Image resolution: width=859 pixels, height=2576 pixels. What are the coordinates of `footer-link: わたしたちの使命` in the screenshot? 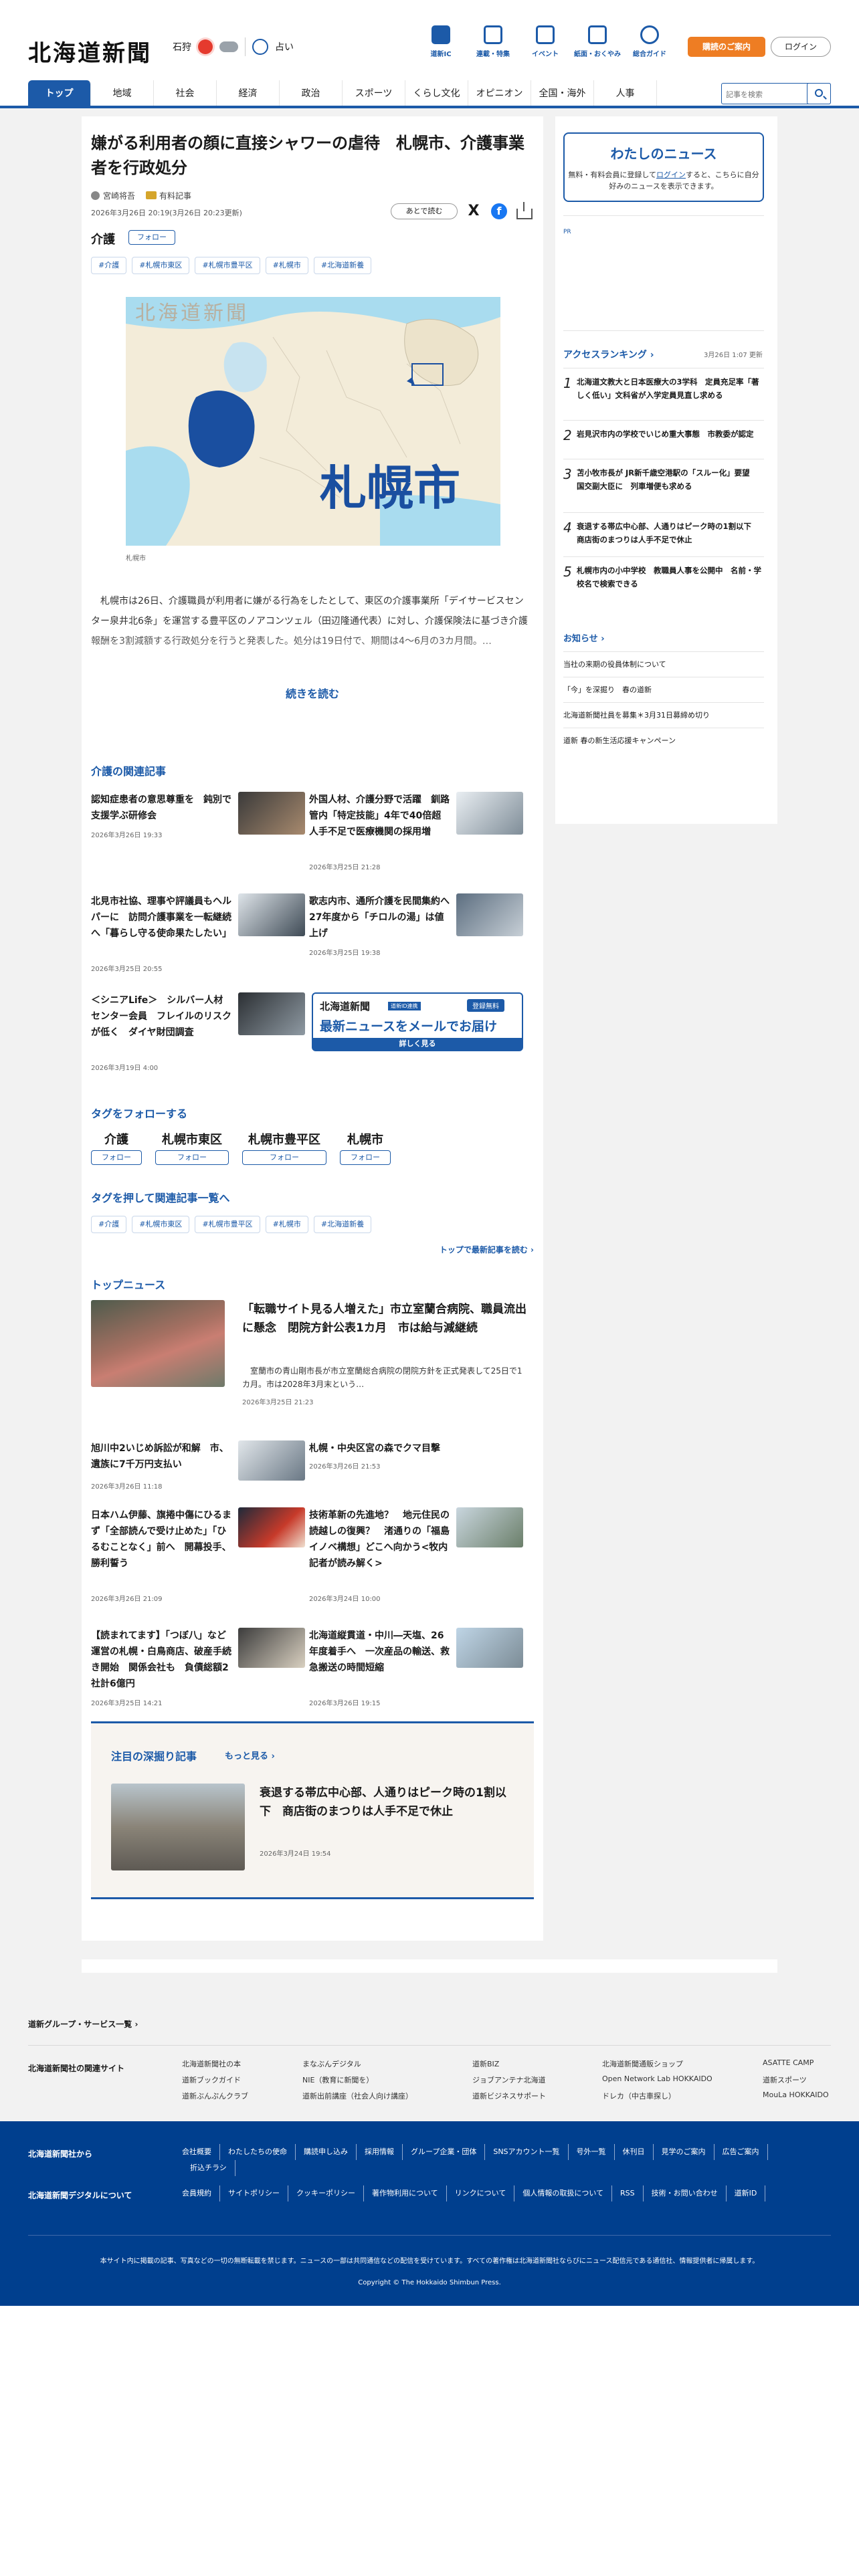 It's located at (258, 2152).